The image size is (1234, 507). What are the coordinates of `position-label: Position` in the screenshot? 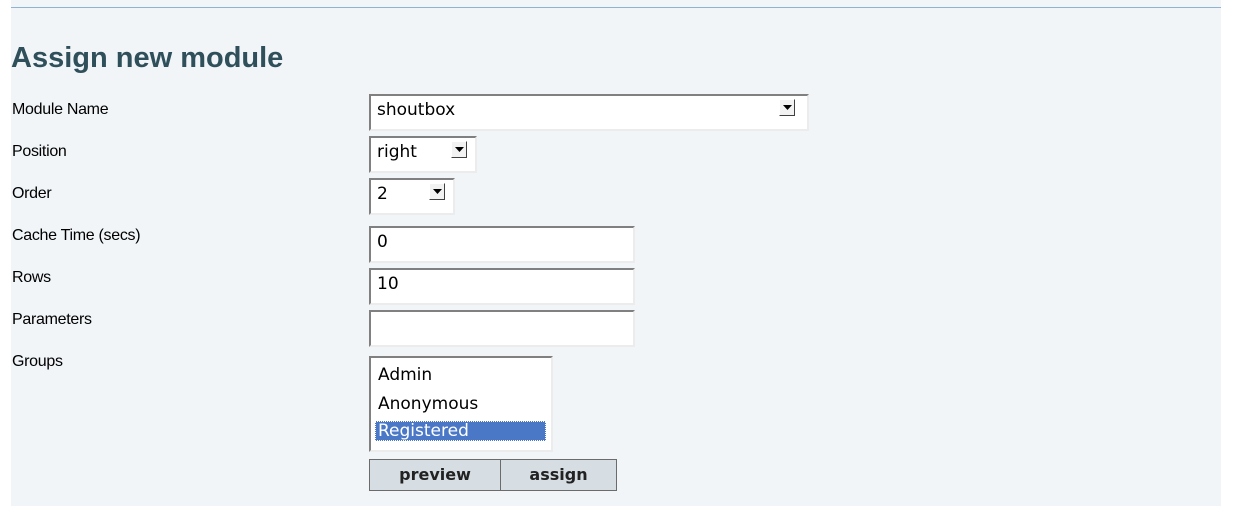 It's located at (39, 151).